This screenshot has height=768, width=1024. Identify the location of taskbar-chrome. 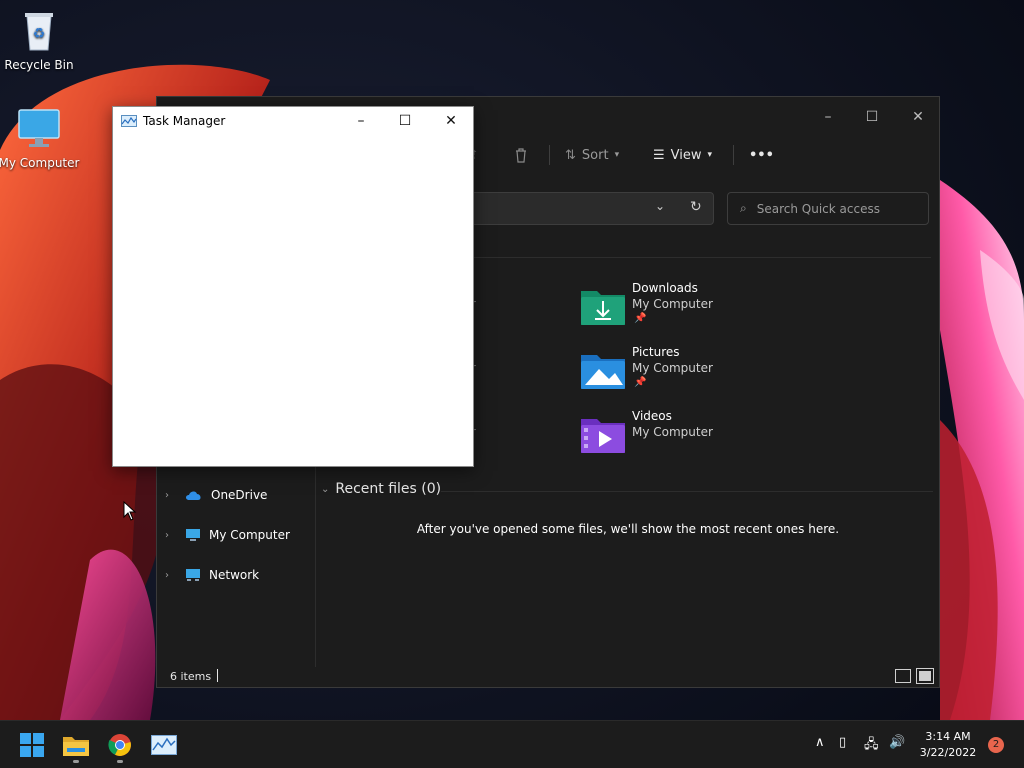
(120, 745).